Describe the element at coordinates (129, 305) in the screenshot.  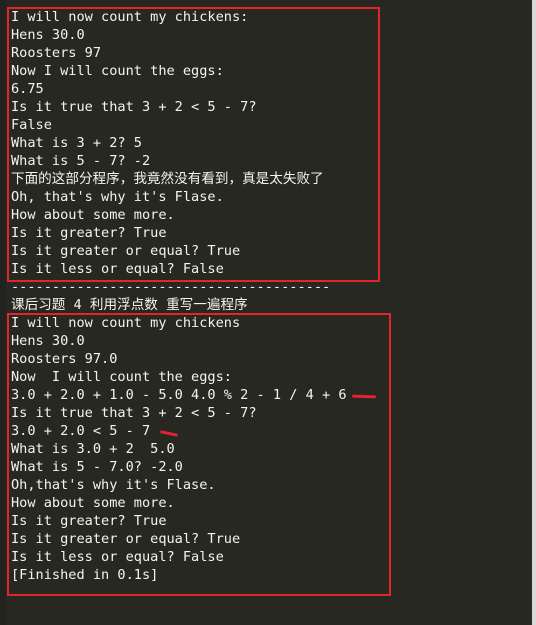
I see `console-line: 课后习题 4 利用浮点数 重写一遍程序` at that location.